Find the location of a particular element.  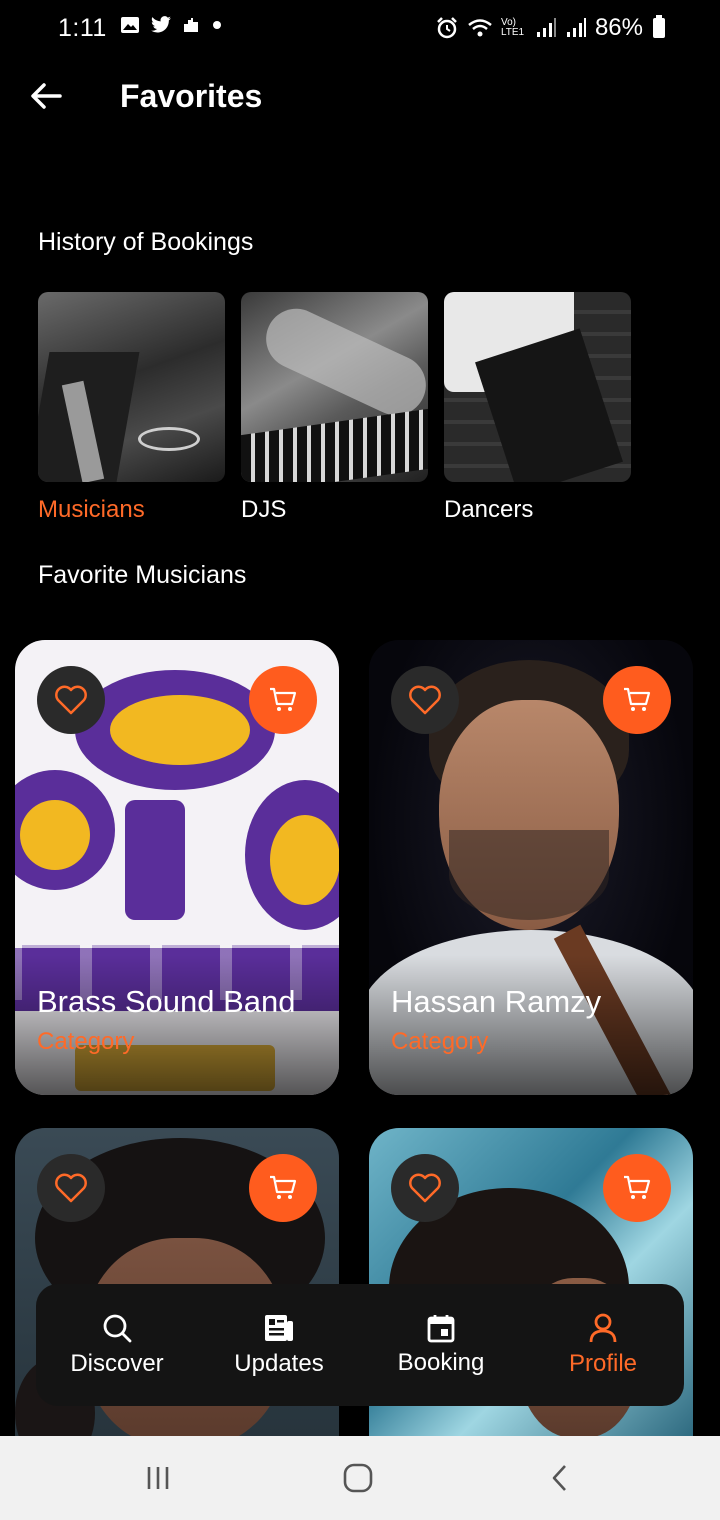

back-button is located at coordinates (46, 96).